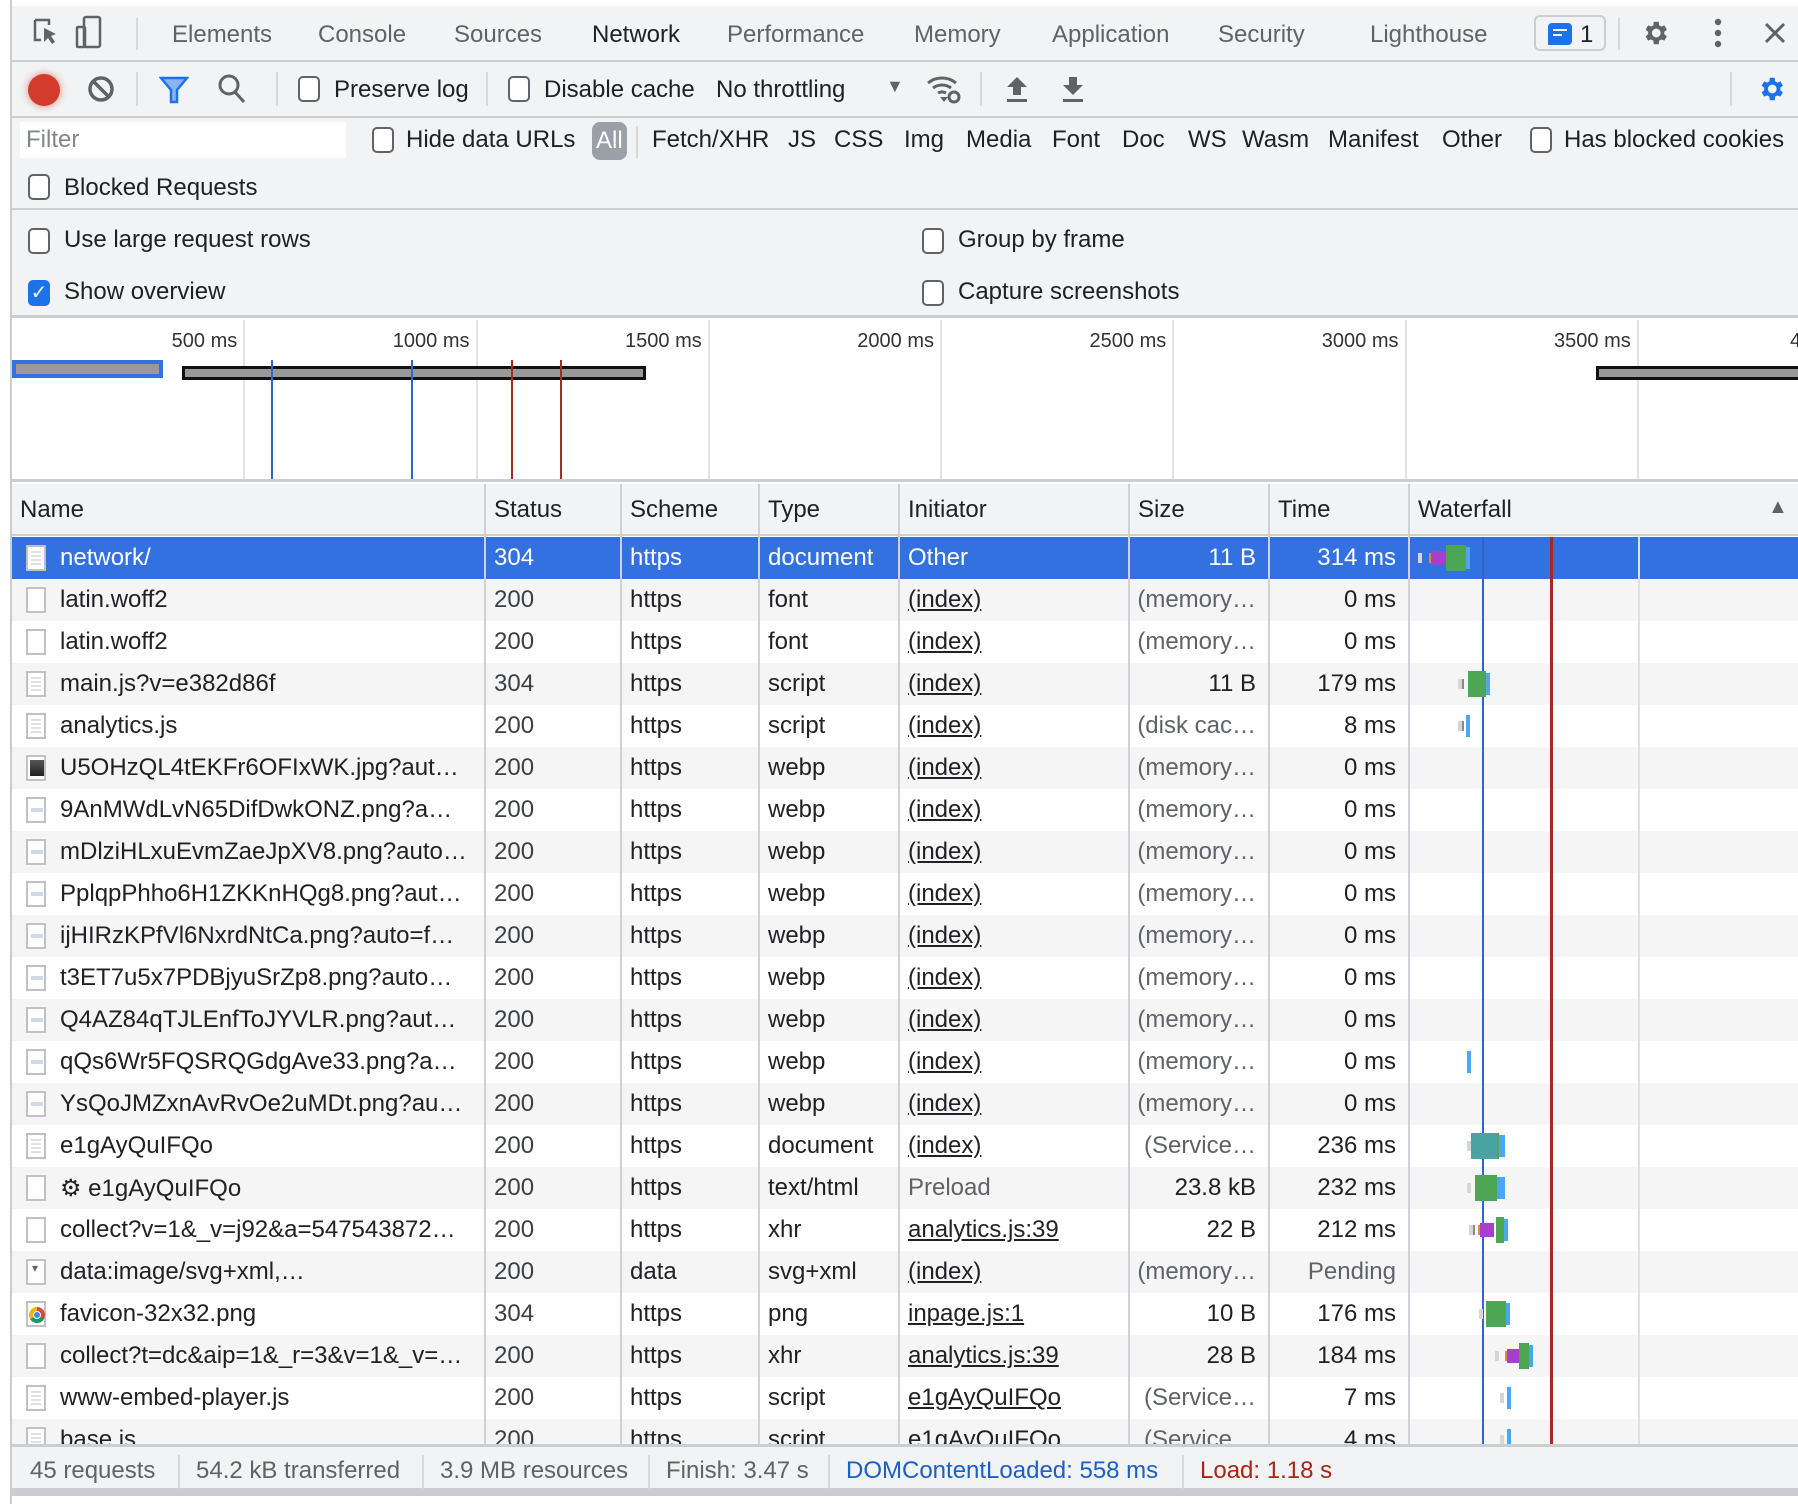  Describe the element at coordinates (1015, 1314) in the screenshot. I see `cell-initiator: inpage.js:1` at that location.